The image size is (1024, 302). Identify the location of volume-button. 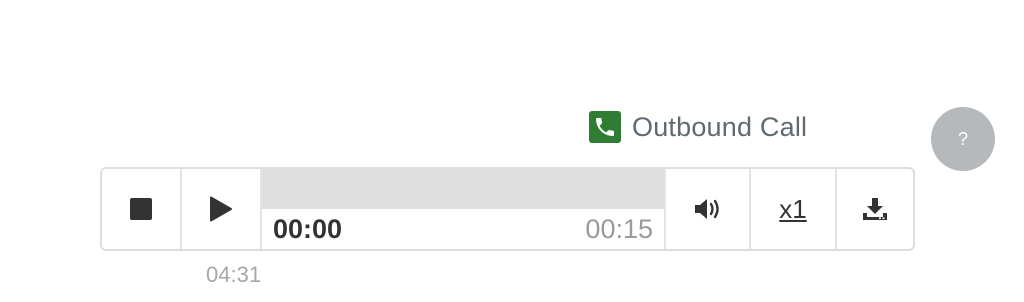
(708, 209).